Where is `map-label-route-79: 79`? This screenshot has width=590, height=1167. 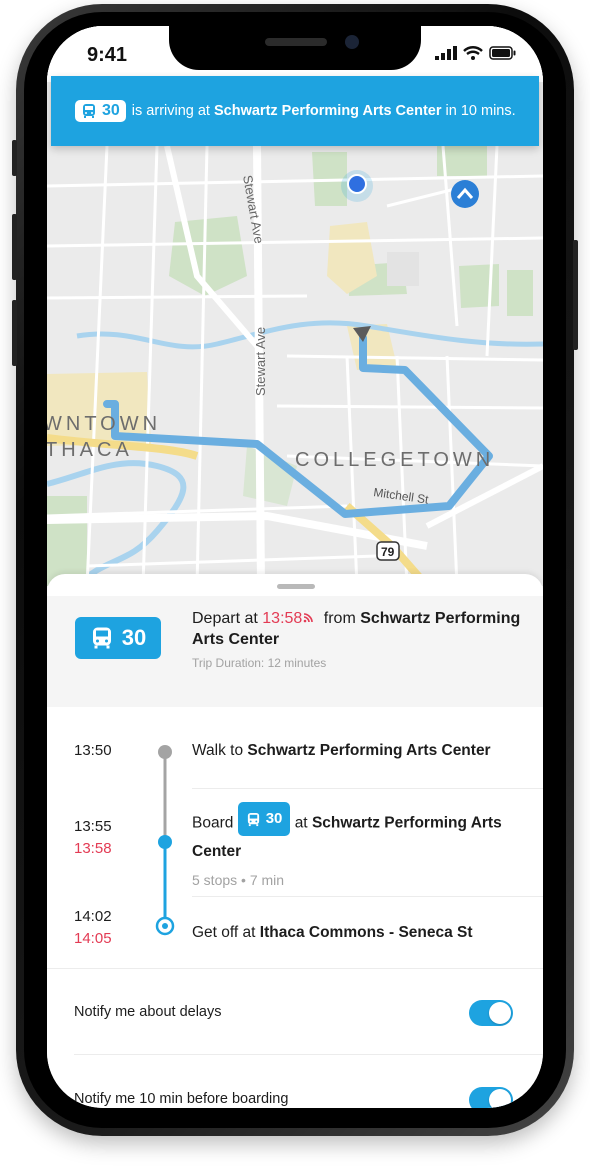
map-label-route-79: 79 is located at coordinates (388, 552).